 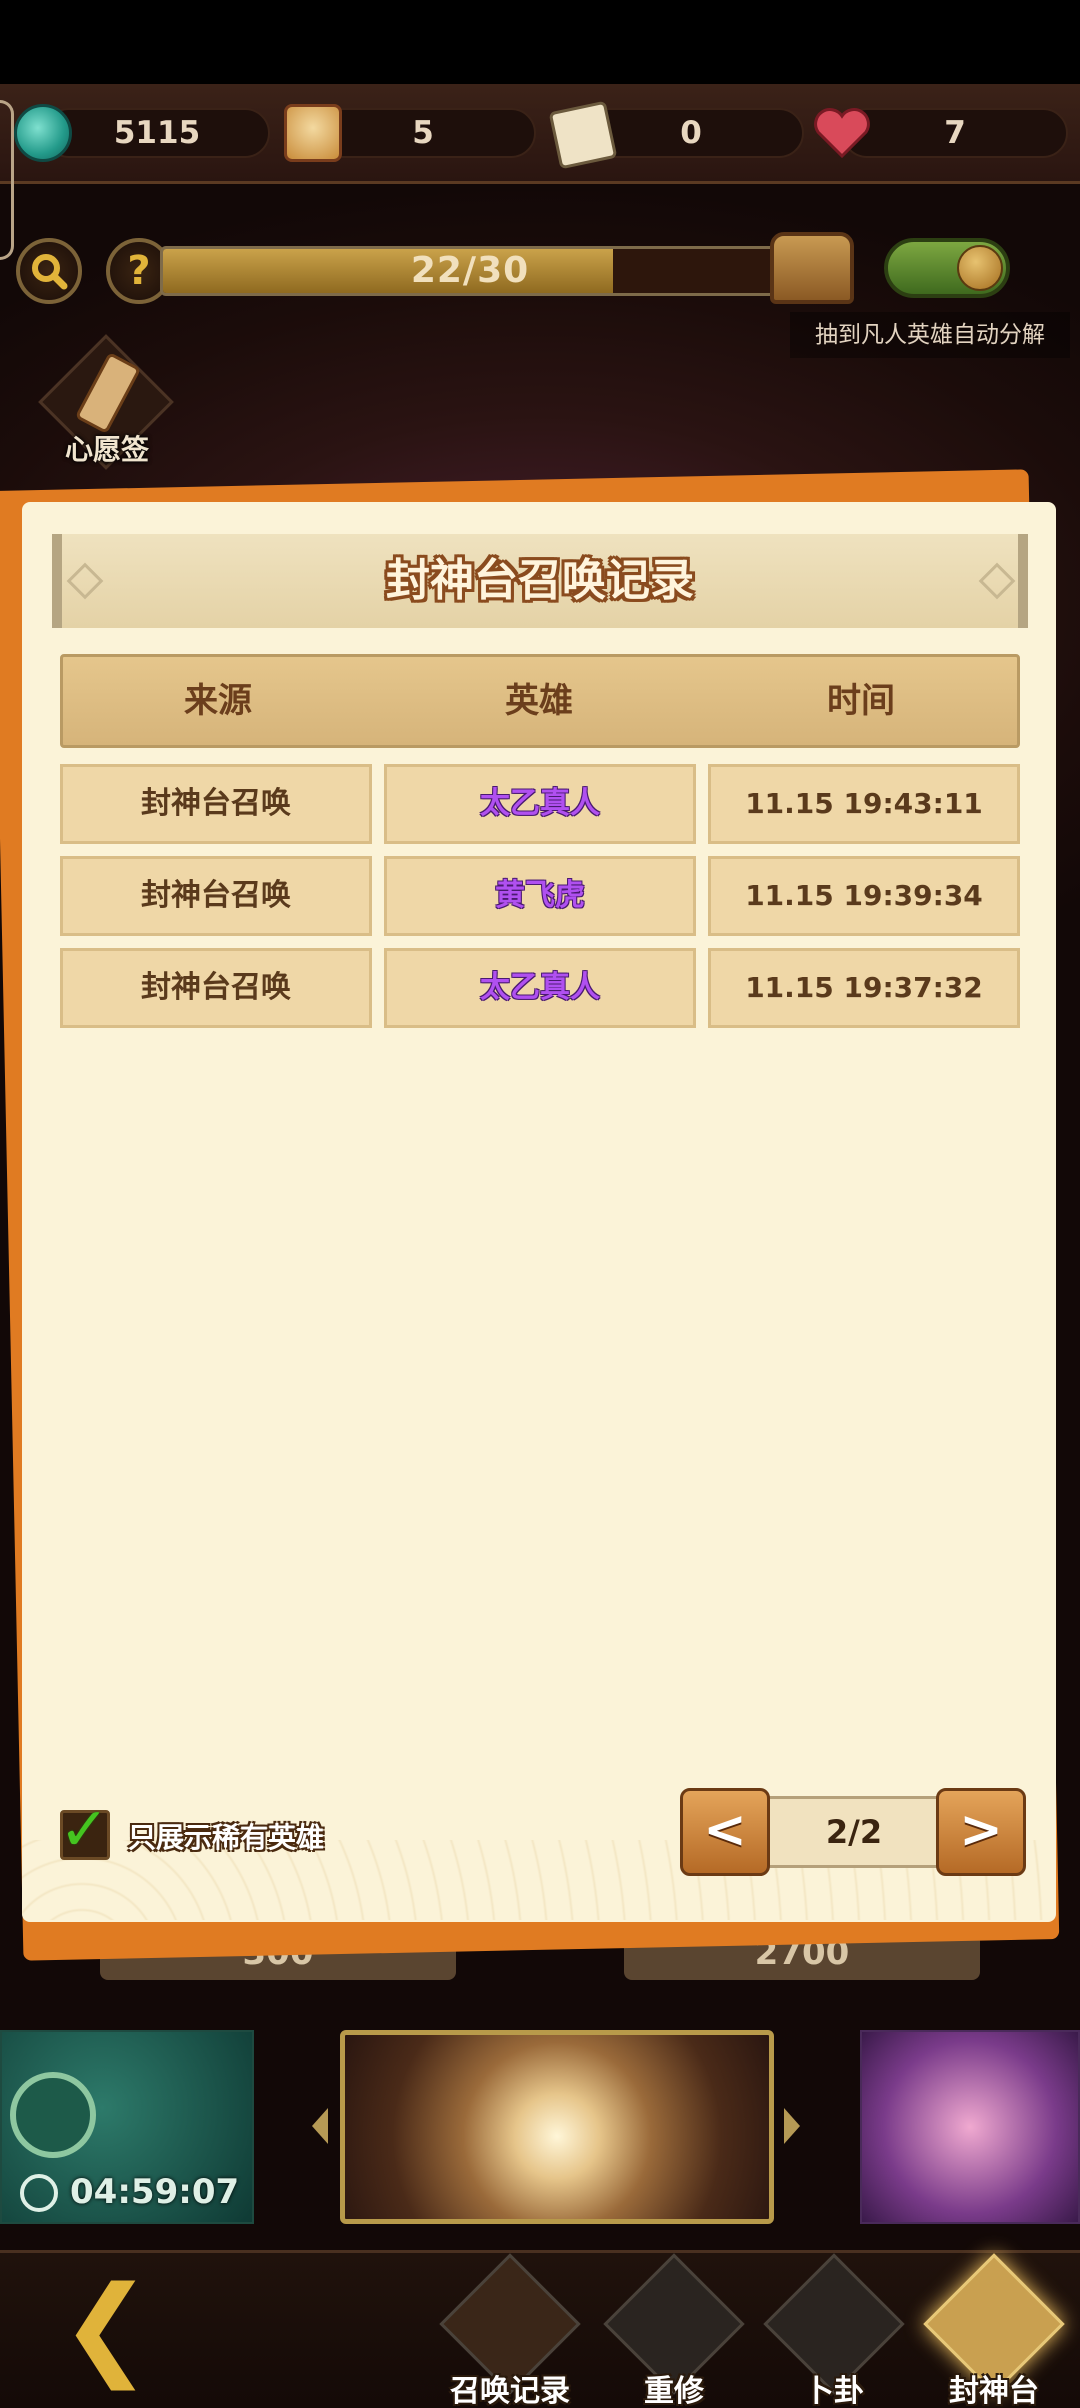 What do you see at coordinates (39, 2193) in the screenshot?
I see `clock-icon` at bounding box center [39, 2193].